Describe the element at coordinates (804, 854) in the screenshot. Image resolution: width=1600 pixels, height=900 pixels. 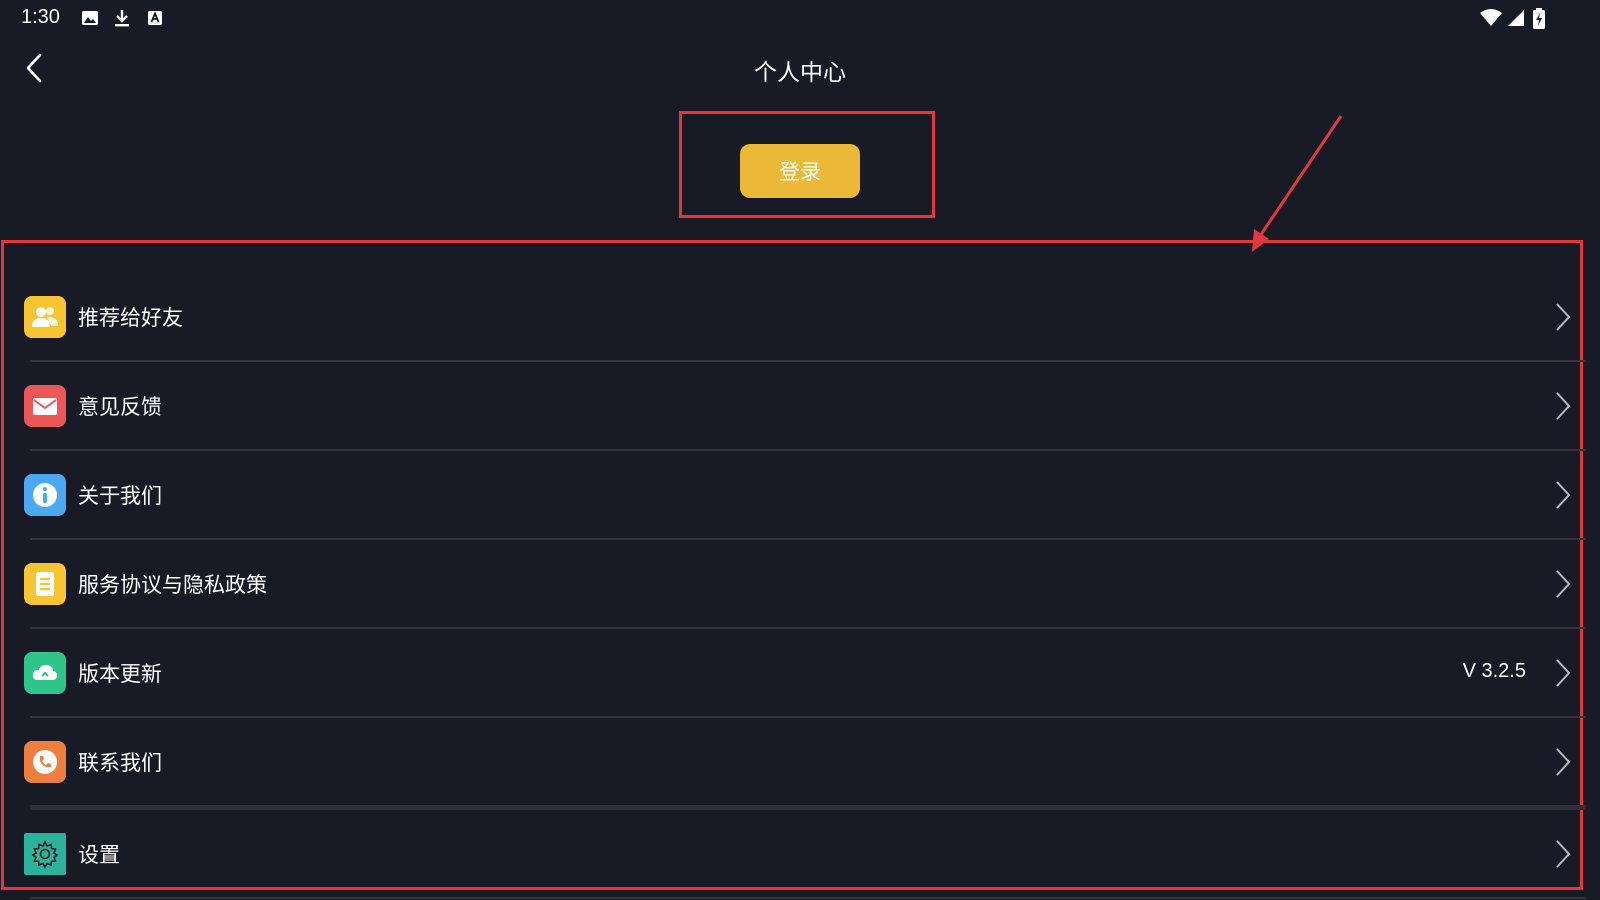
I see `menu-item-settings: 设置` at that location.